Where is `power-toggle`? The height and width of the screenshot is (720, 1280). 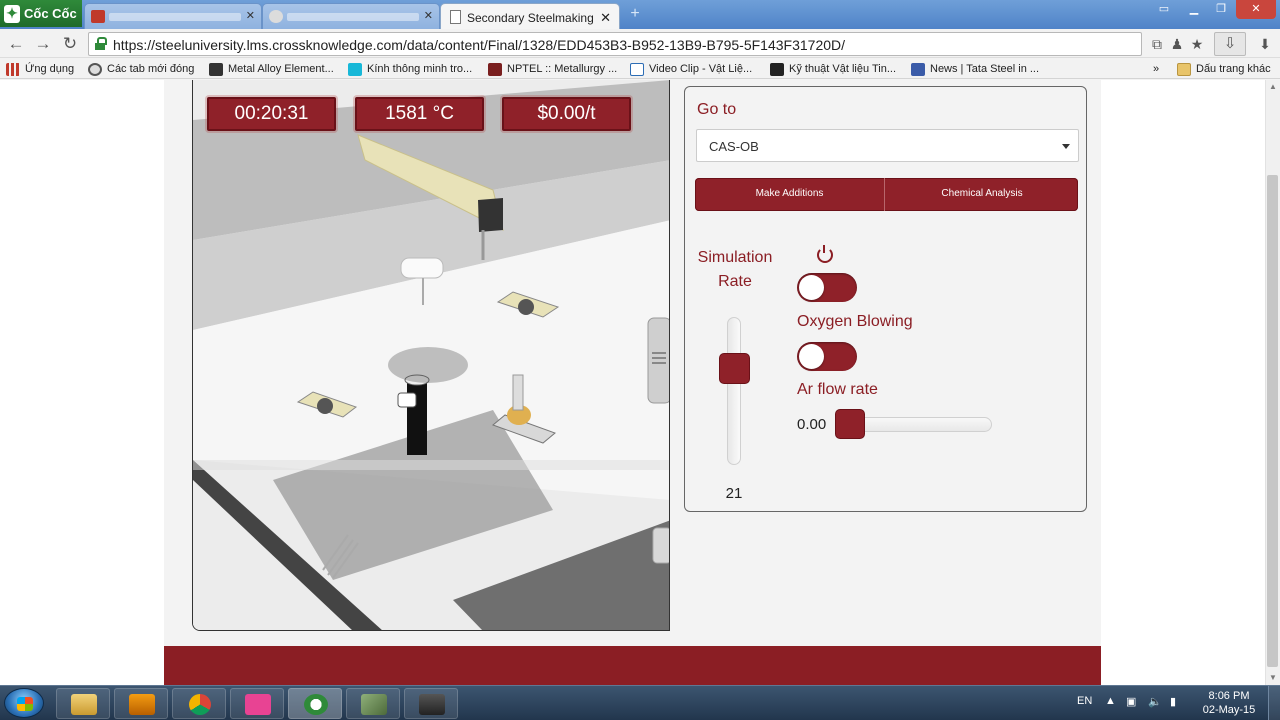 power-toggle is located at coordinates (827, 287).